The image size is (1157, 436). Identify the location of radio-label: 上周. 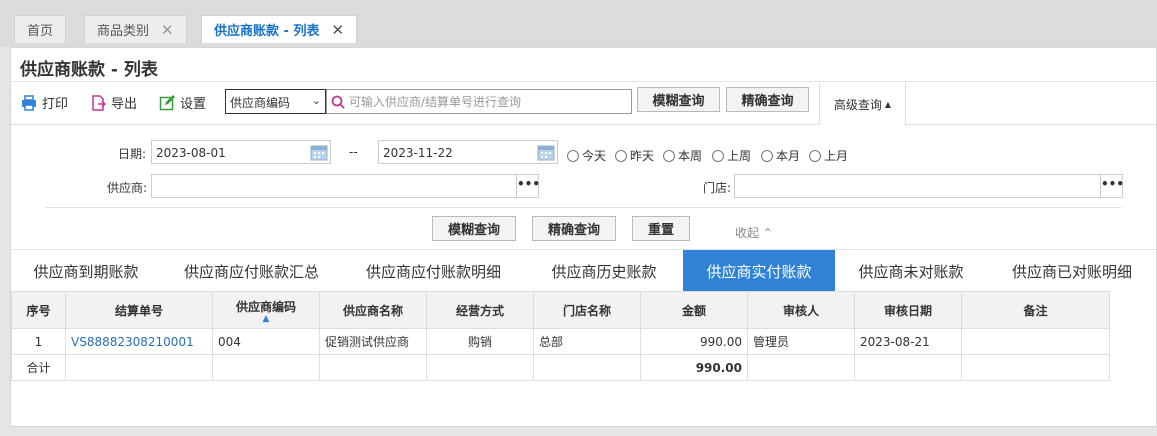
(739, 156).